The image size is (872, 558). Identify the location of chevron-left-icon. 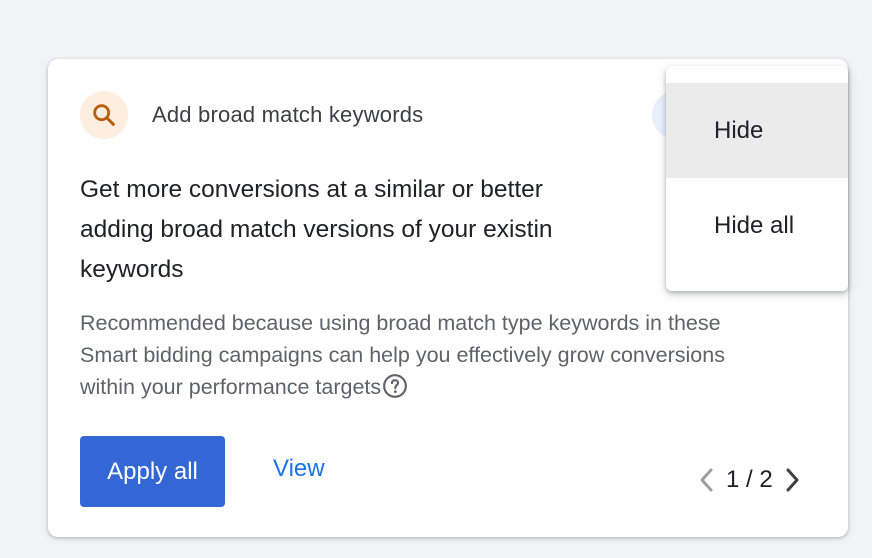
(707, 480).